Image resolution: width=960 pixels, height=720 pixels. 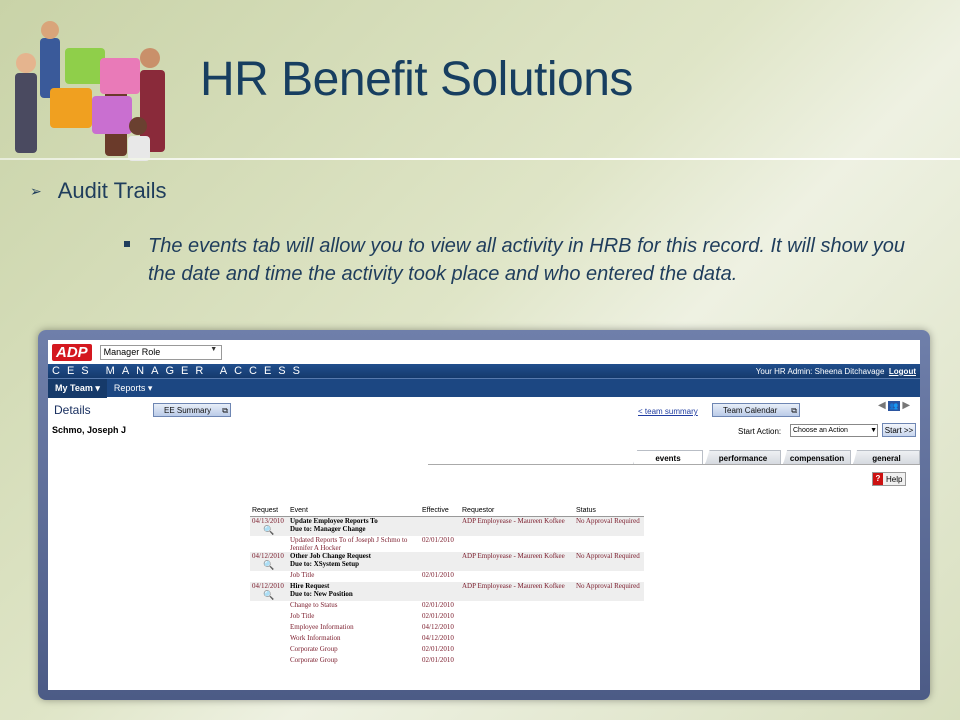 I want to click on event-detail: Work Information, so click(x=315, y=637).